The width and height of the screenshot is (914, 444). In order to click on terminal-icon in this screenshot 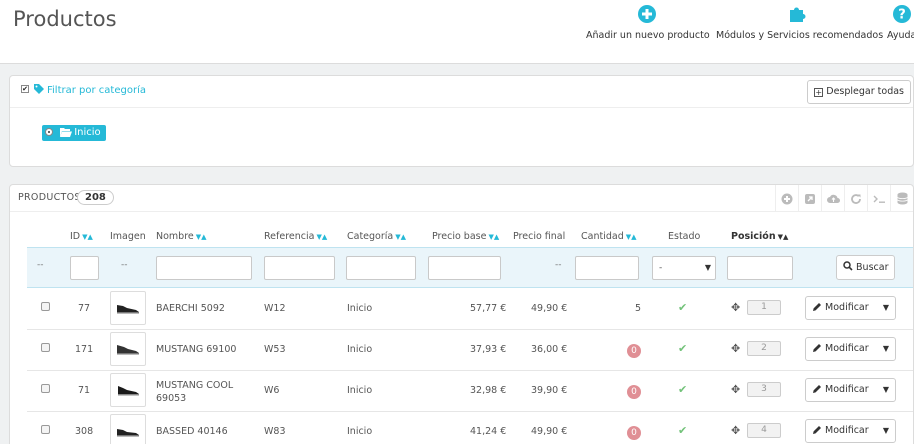, I will do `click(878, 198)`.